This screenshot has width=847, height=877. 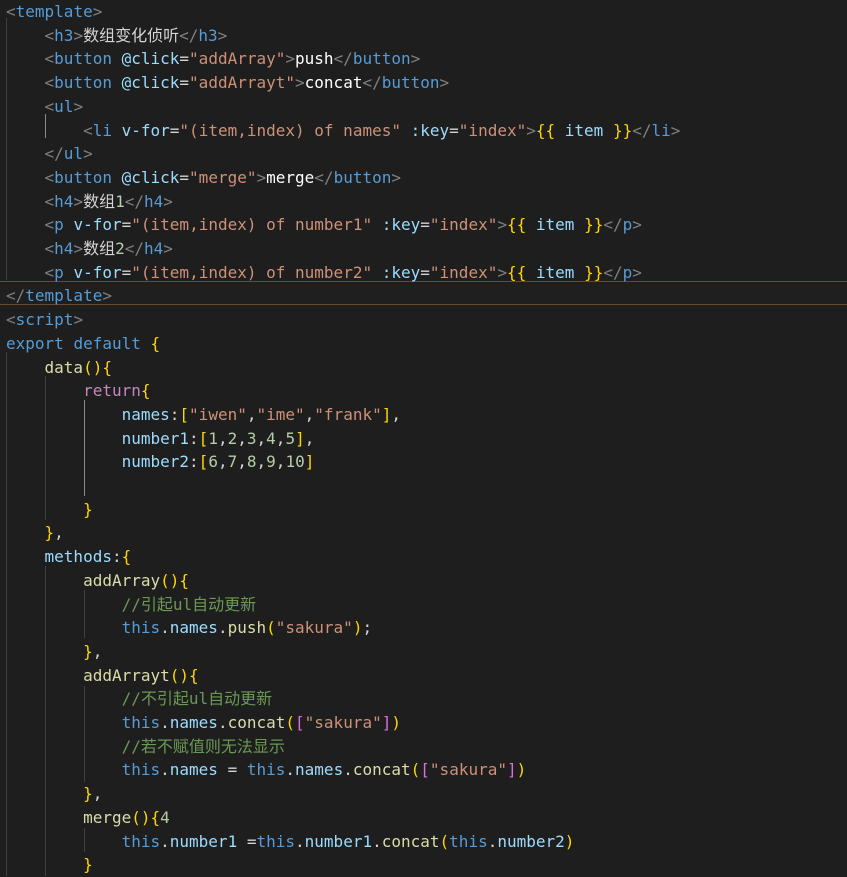 What do you see at coordinates (78, 391) in the screenshot?
I see `code-line: return{` at bounding box center [78, 391].